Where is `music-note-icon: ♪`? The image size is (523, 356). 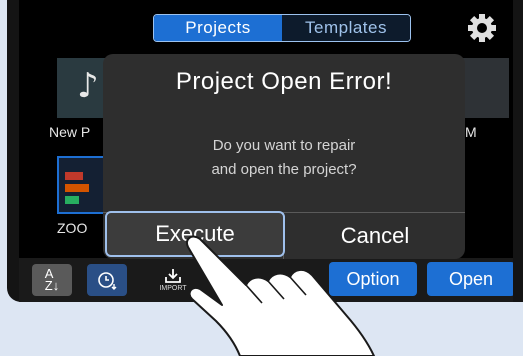 music-note-icon: ♪ is located at coordinates (88, 86).